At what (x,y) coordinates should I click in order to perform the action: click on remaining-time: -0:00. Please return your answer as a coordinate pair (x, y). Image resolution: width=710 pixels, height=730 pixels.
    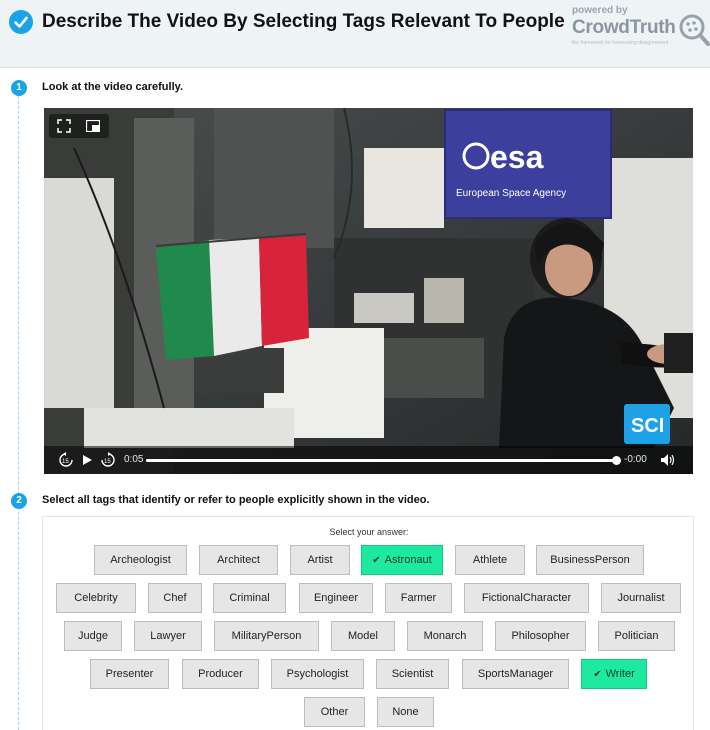
    Looking at the image, I should click on (635, 459).